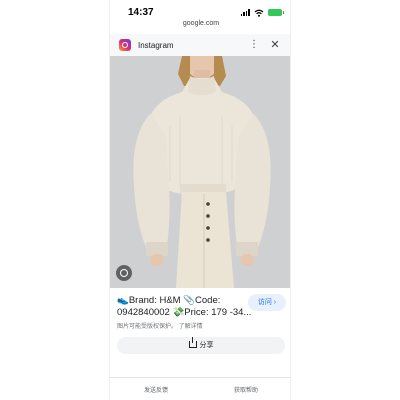 This screenshot has height=400, width=400. I want to click on status-bar: 14:37, so click(200, 10).